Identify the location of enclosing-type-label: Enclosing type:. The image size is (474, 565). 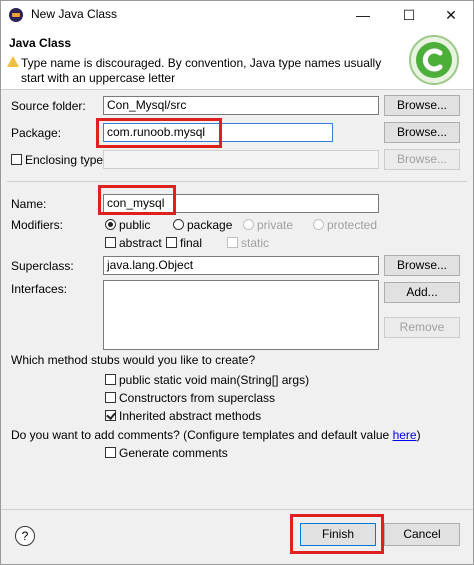
(66, 160).